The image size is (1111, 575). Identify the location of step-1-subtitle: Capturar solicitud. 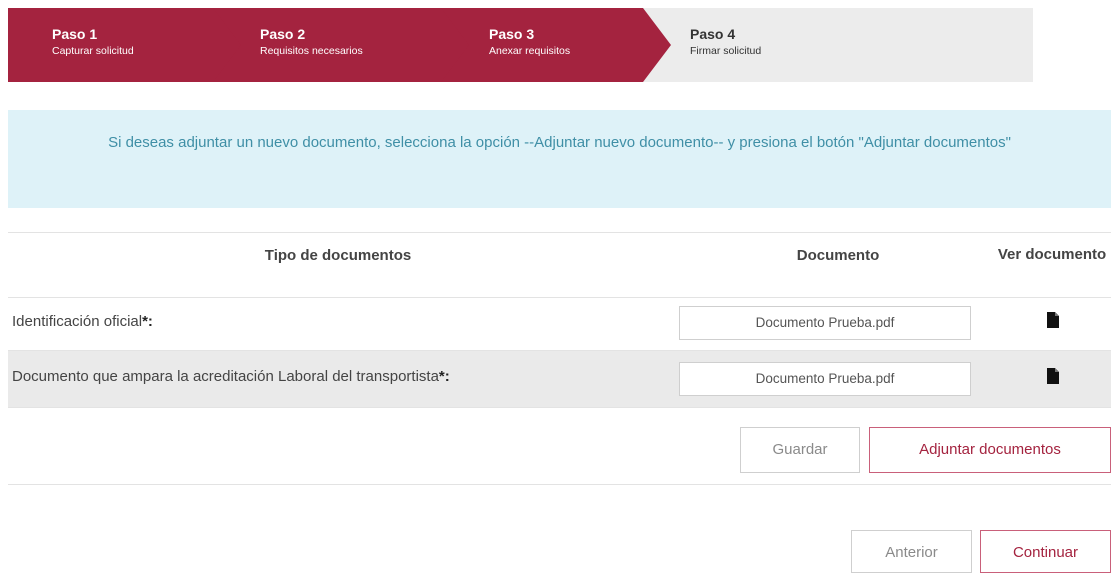
(93, 51).